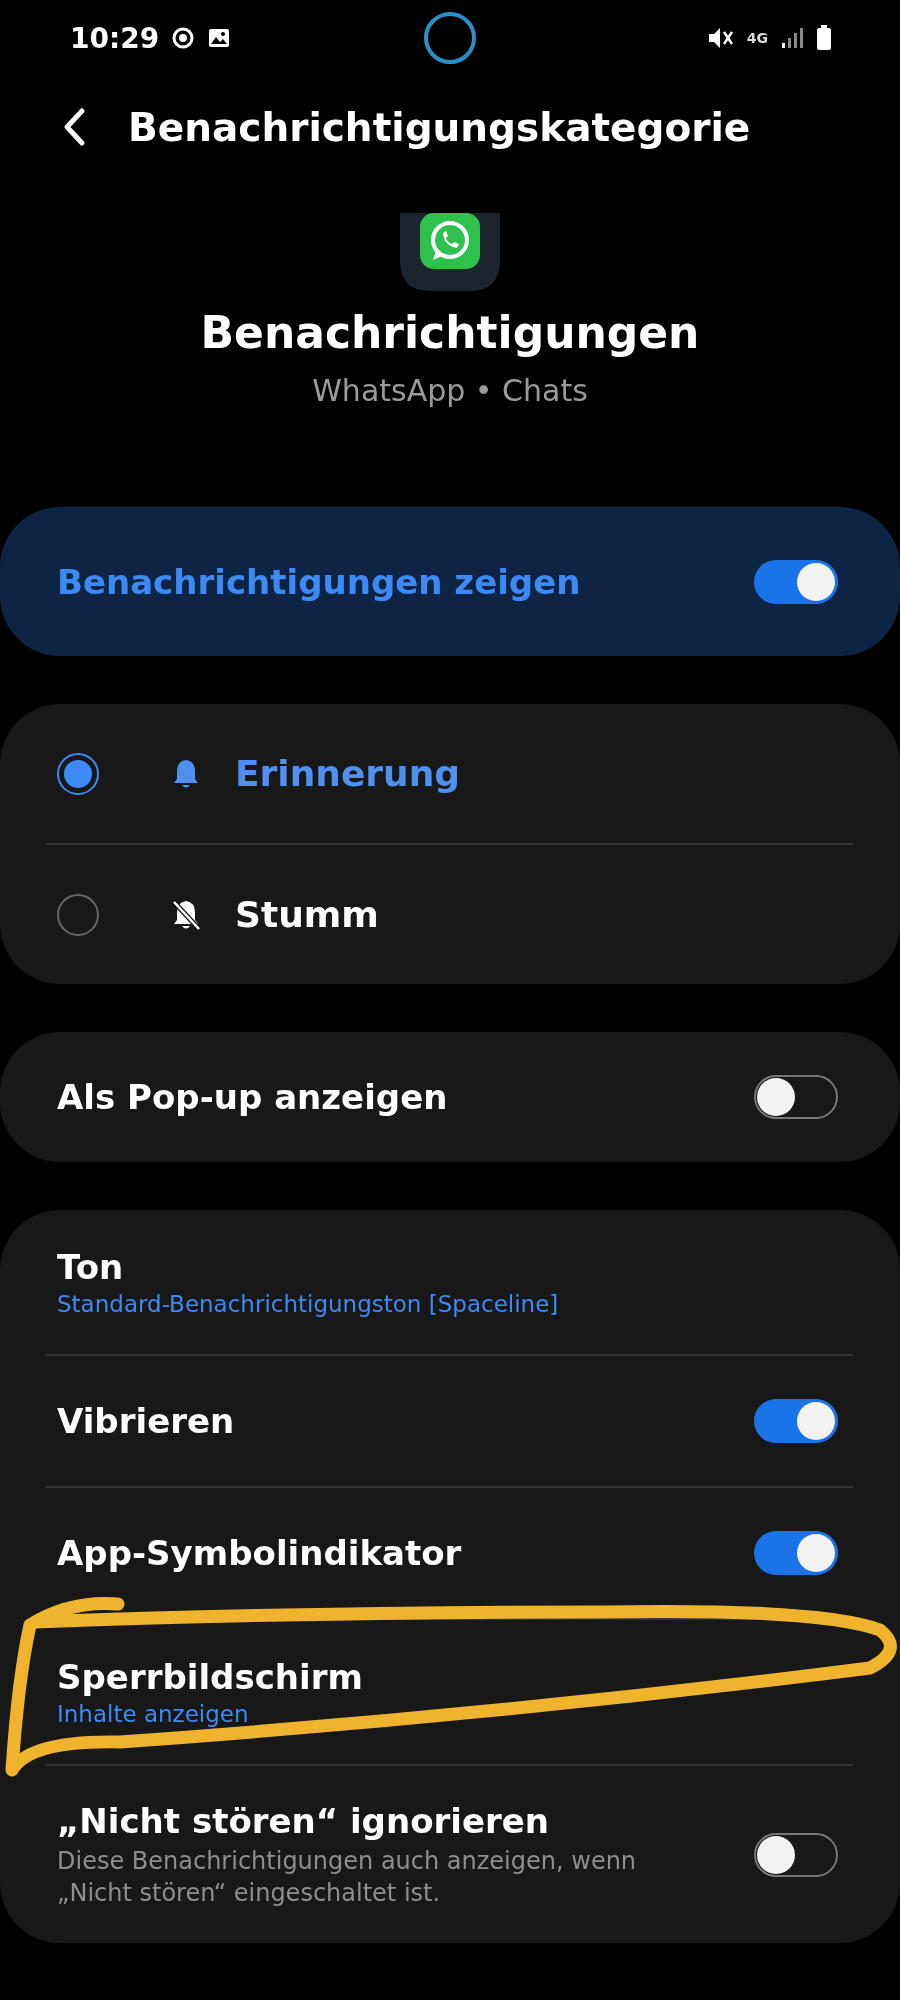 The width and height of the screenshot is (900, 2000). Describe the element at coordinates (450, 333) in the screenshot. I see `app-title: Benachrichtigungen` at that location.